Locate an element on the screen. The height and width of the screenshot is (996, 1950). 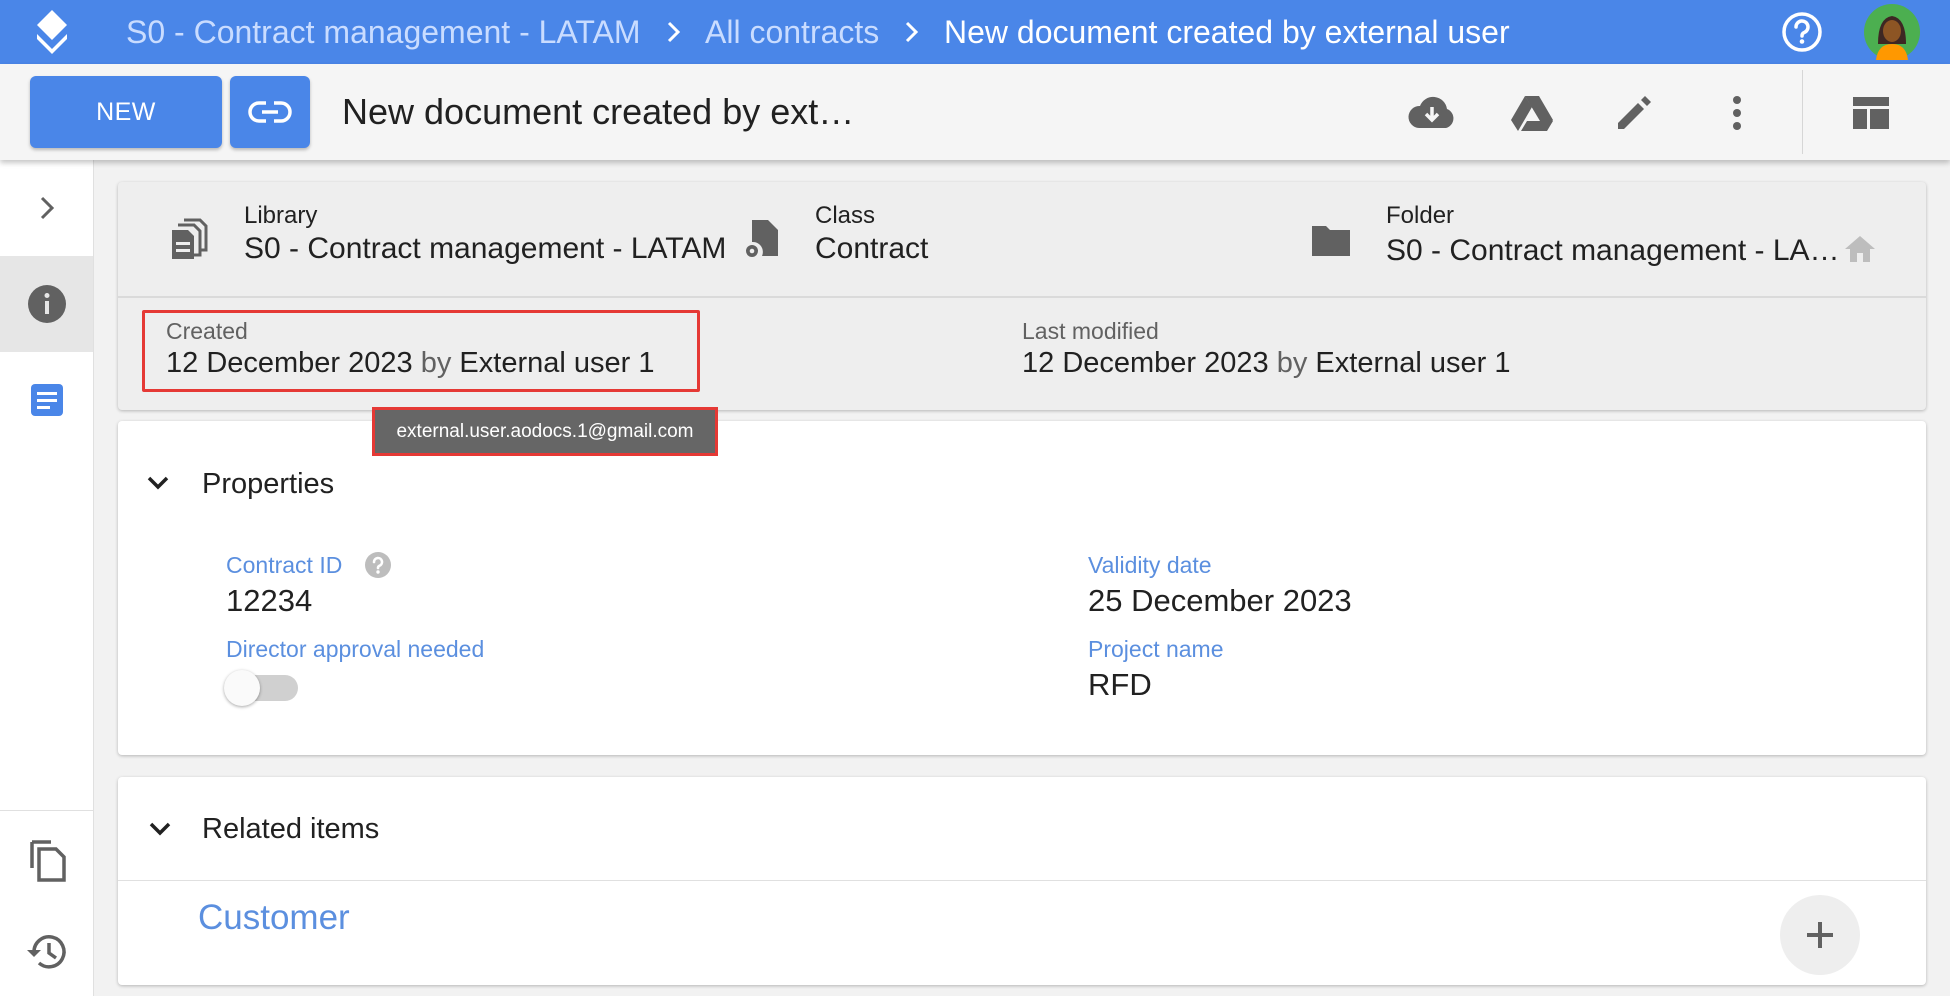
folder-label: Folder is located at coordinates (1420, 215).